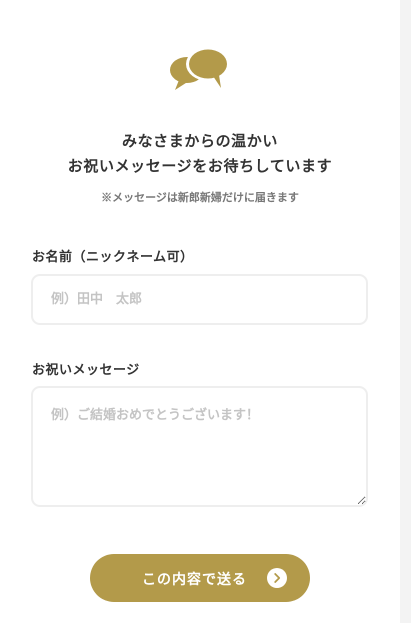 The image size is (411, 623). What do you see at coordinates (277, 578) in the screenshot?
I see `chevron-right-circle-icon` at bounding box center [277, 578].